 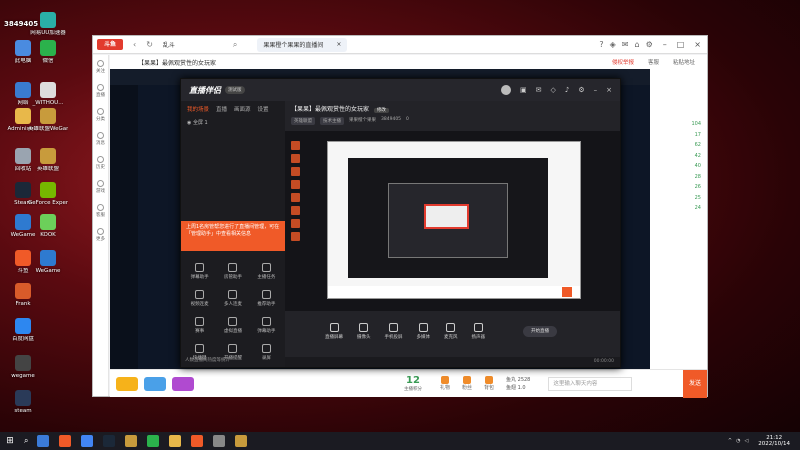 I want to click on capture-control: 直播屏幕, so click(x=334, y=331).